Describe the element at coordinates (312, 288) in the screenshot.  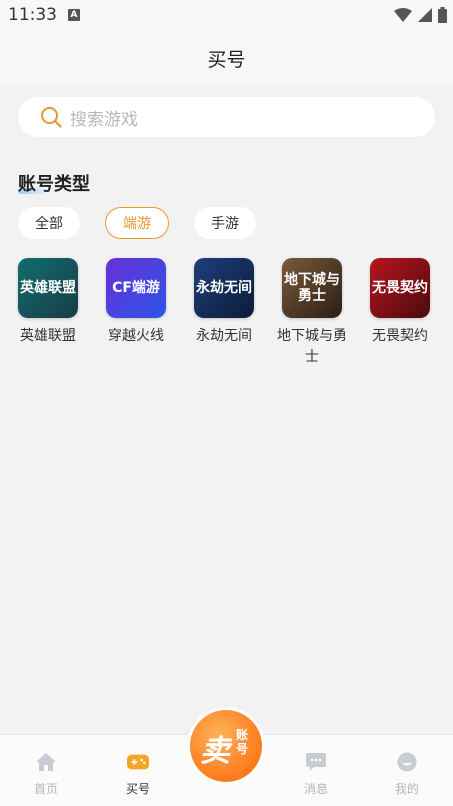
I see `game-logo: 地下城与勇士` at that location.